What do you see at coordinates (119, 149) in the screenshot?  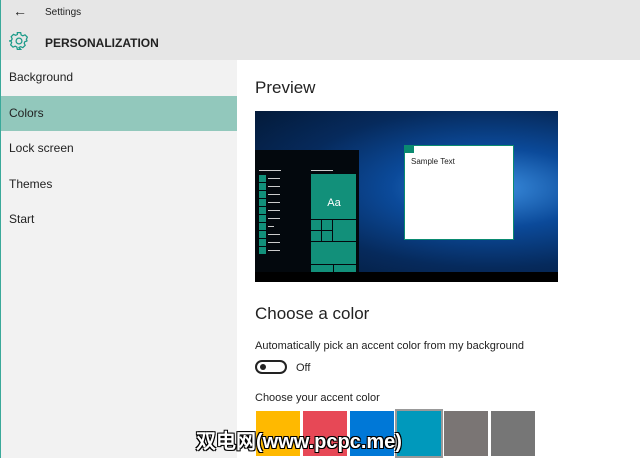 I see `sidebar-item-lock-screen: Lock screen` at bounding box center [119, 149].